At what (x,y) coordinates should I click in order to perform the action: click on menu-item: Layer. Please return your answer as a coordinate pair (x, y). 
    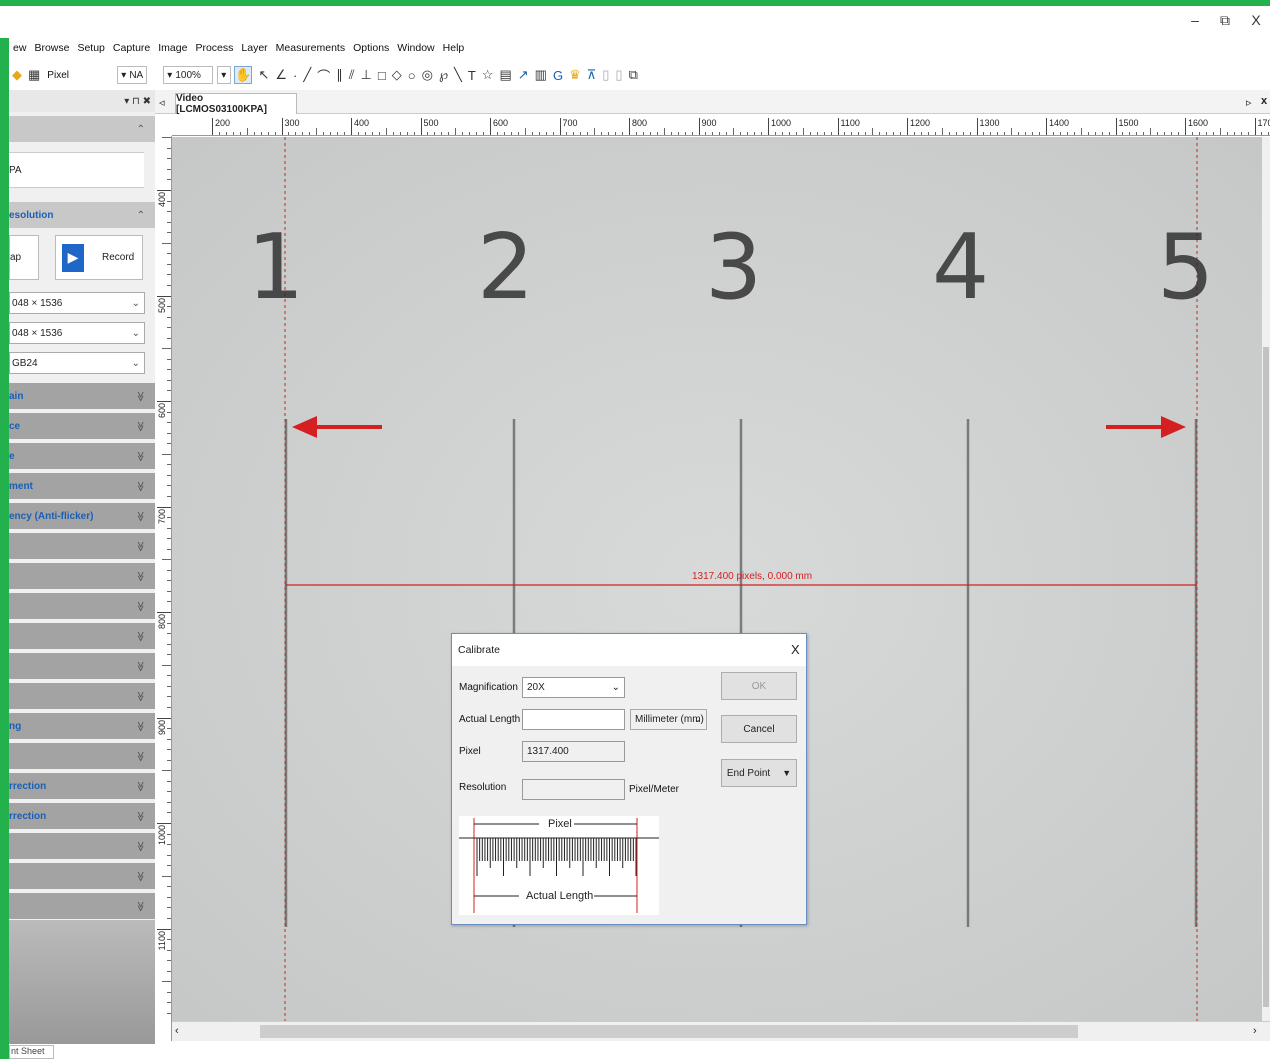
    Looking at the image, I should click on (254, 48).